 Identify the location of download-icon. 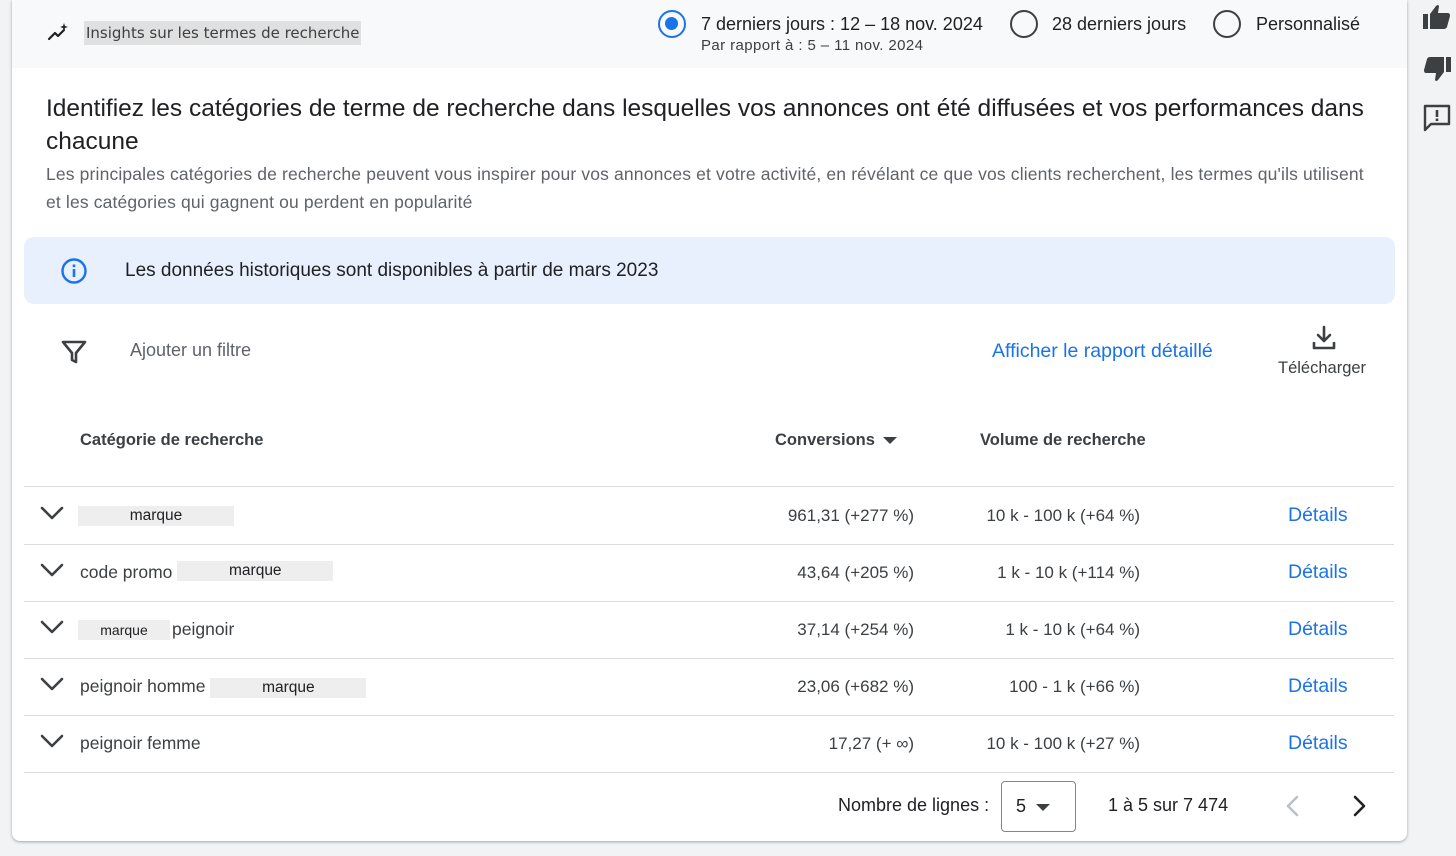
(1324, 338).